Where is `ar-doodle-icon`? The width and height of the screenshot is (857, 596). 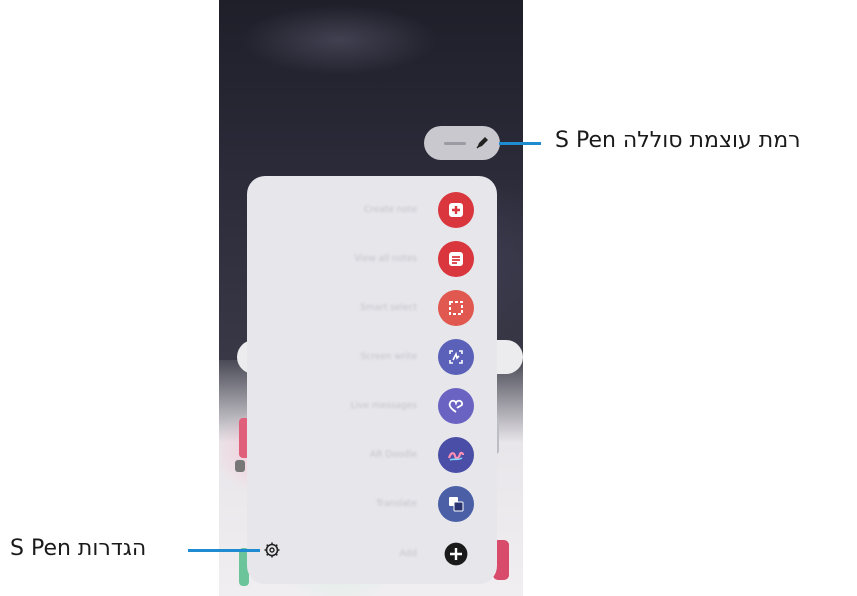 ar-doodle-icon is located at coordinates (456, 455).